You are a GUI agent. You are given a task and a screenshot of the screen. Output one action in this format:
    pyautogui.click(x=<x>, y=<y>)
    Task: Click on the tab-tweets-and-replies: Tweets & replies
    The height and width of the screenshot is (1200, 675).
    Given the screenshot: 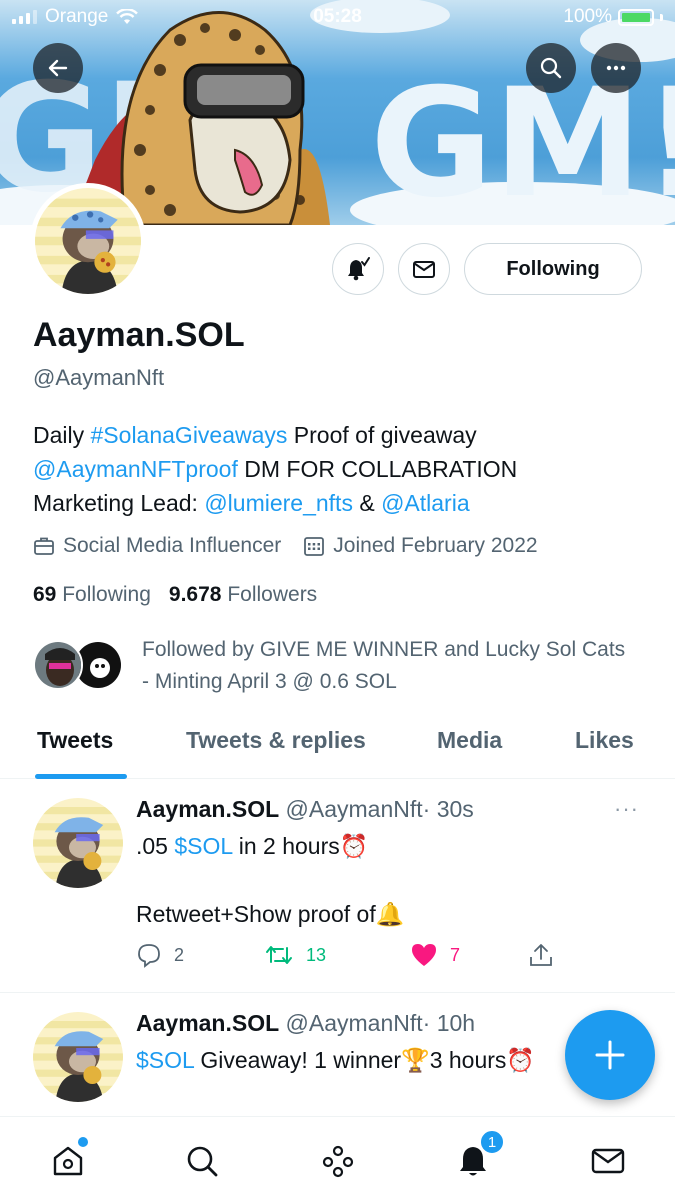 What is the action you would take?
    pyautogui.click(x=276, y=740)
    